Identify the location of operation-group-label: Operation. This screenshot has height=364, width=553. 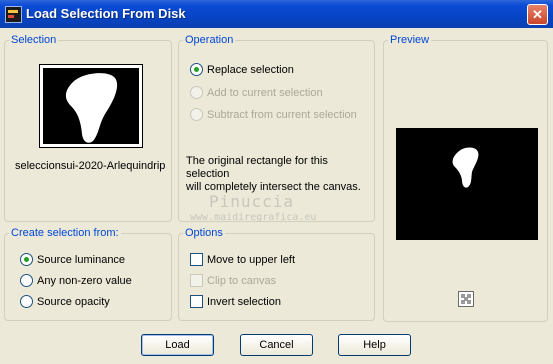
(209, 40).